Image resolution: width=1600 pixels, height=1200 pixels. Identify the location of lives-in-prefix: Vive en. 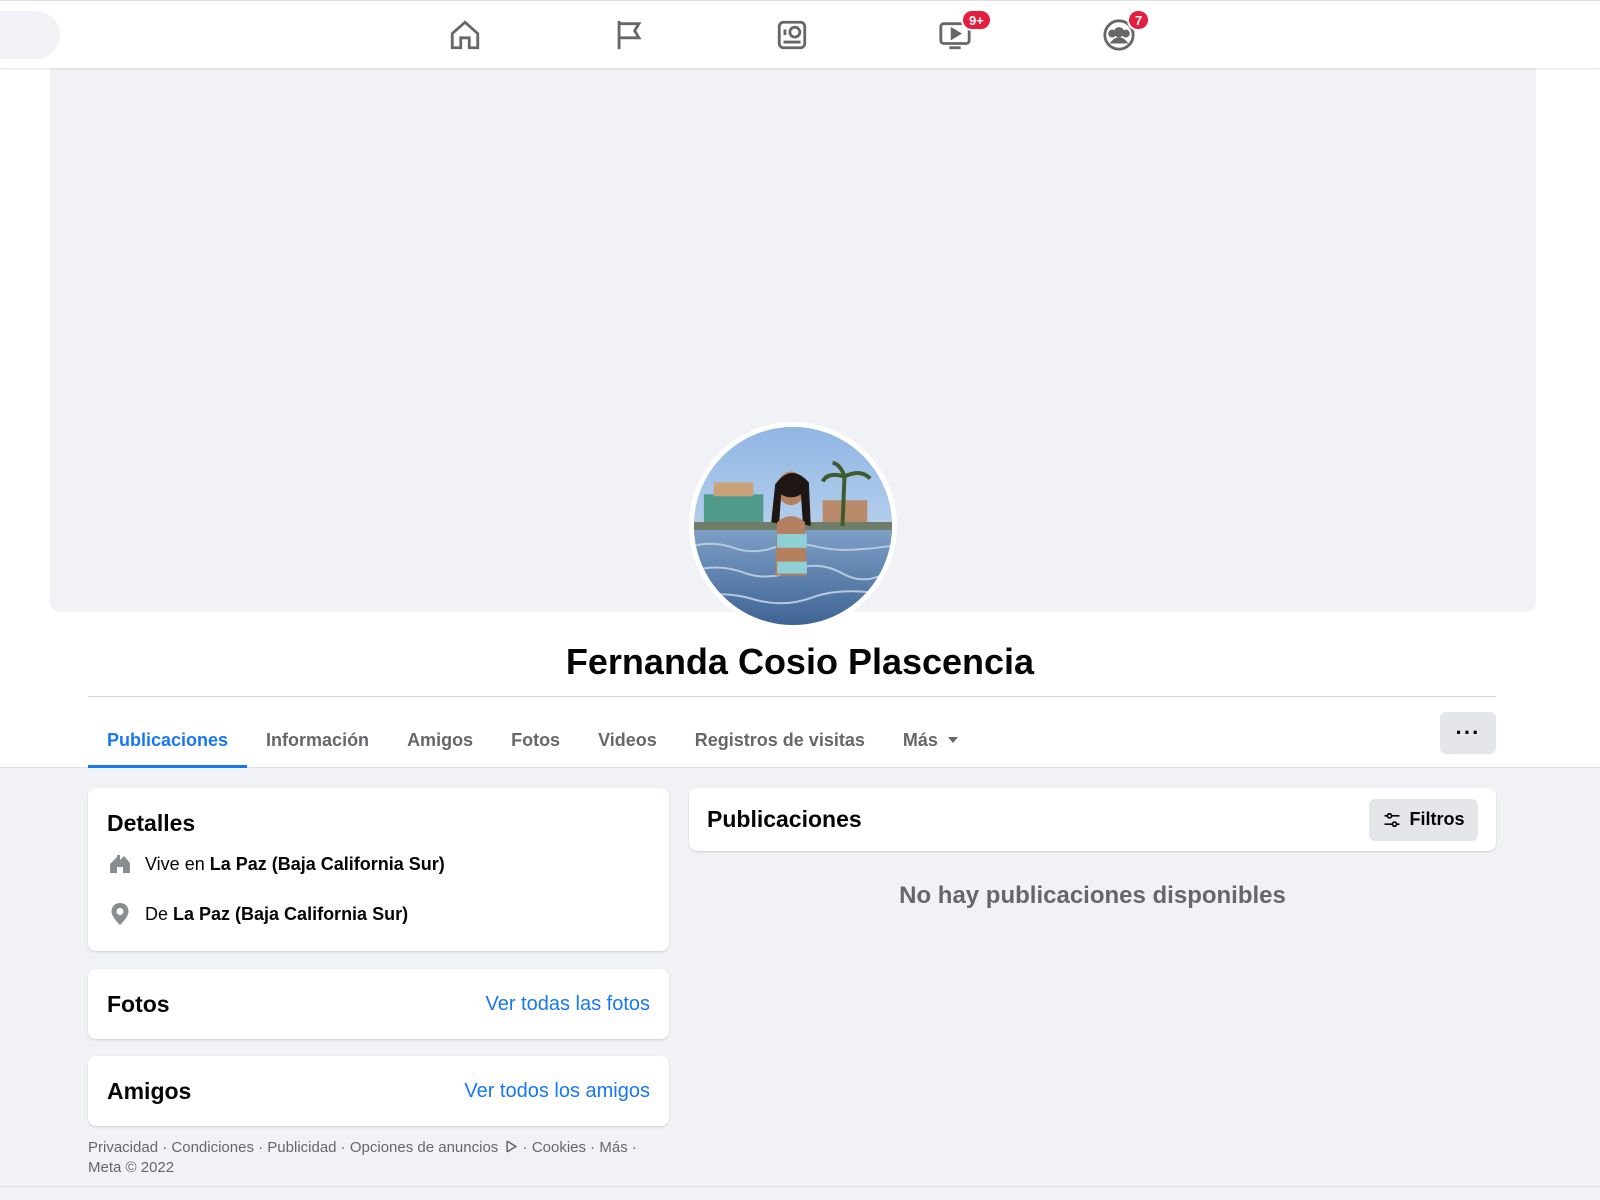
(175, 863).